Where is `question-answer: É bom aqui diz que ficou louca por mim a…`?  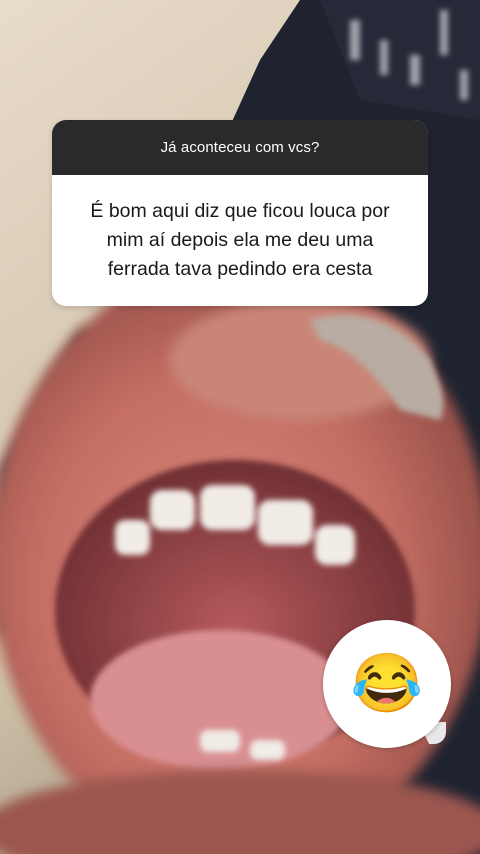 question-answer: É bom aqui diz que ficou louca por mim a… is located at coordinates (240, 240).